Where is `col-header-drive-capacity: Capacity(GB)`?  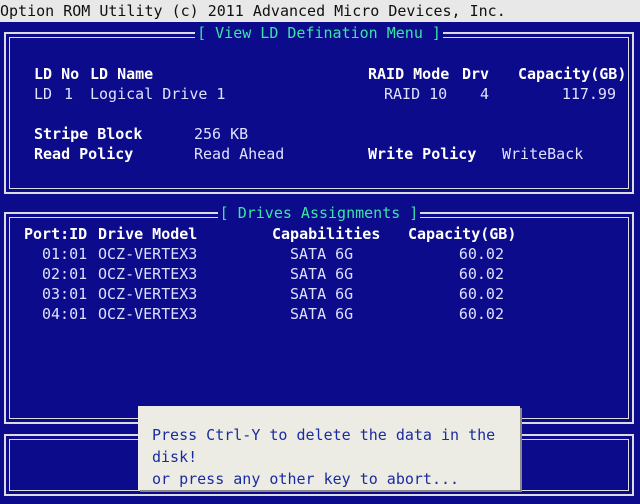 col-header-drive-capacity: Capacity(GB) is located at coordinates (462, 234).